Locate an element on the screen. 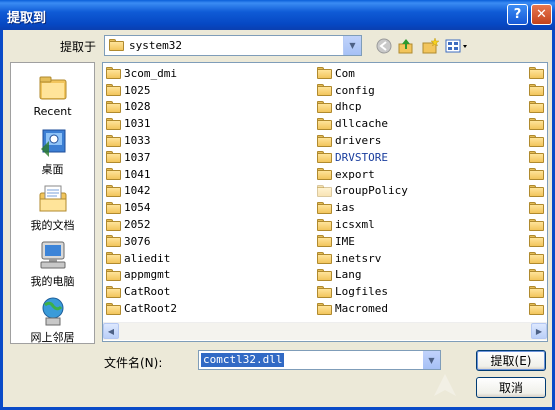 This screenshot has height=410, width=555. scroll-left-button: ◀ is located at coordinates (111, 331).